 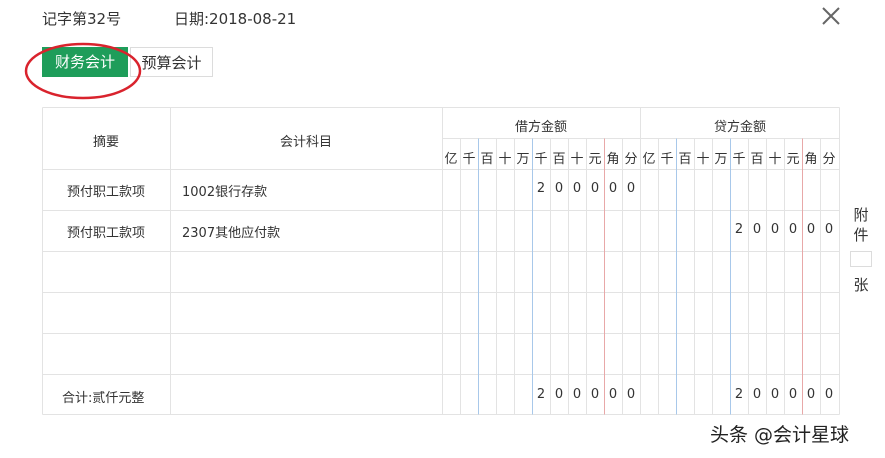 What do you see at coordinates (103, 398) in the screenshot?
I see `total-label: 合计:贰仟元整` at bounding box center [103, 398].